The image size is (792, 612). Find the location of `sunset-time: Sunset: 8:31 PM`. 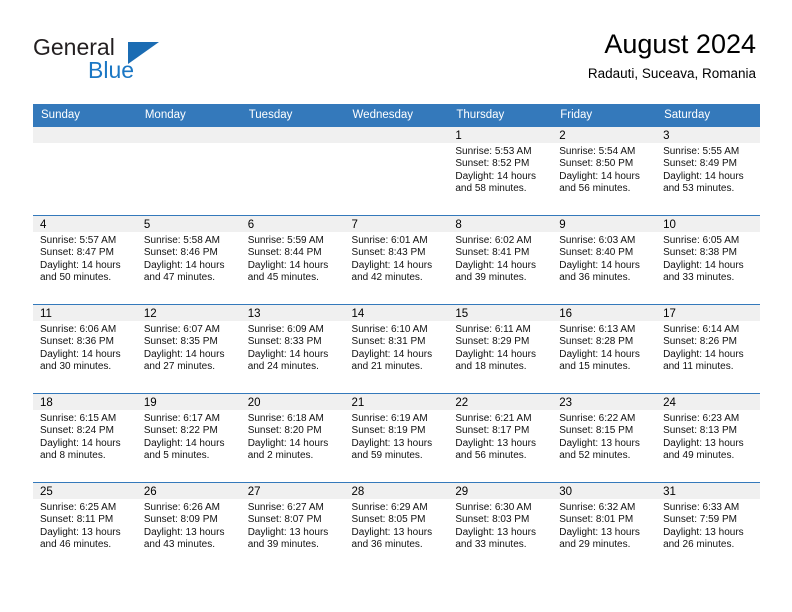

sunset-time: Sunset: 8:31 PM is located at coordinates (388, 342).